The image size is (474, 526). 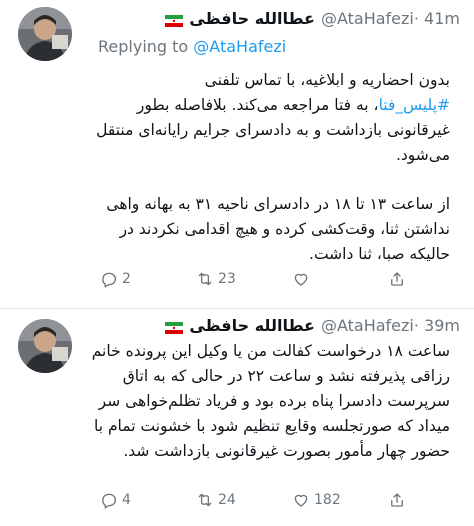 What do you see at coordinates (126, 279) in the screenshot?
I see `reply-count: 2` at bounding box center [126, 279].